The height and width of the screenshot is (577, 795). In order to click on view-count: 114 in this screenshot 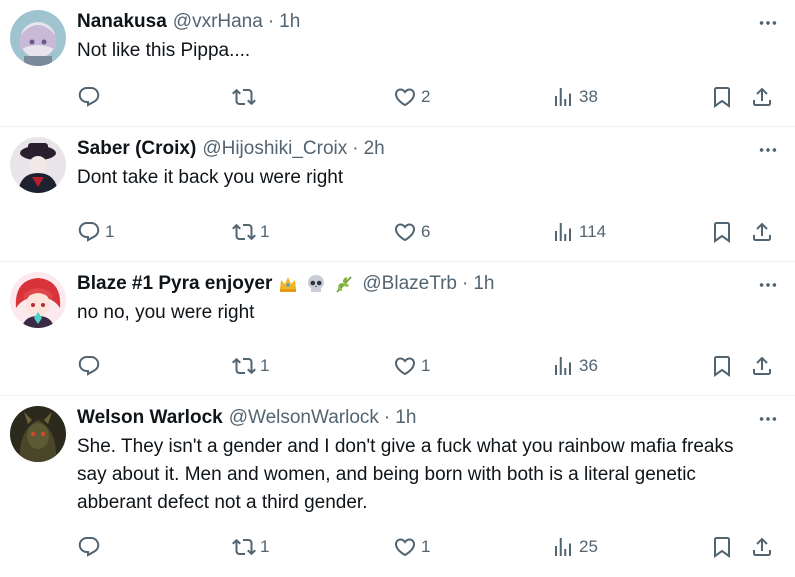, I will do `click(593, 231)`.